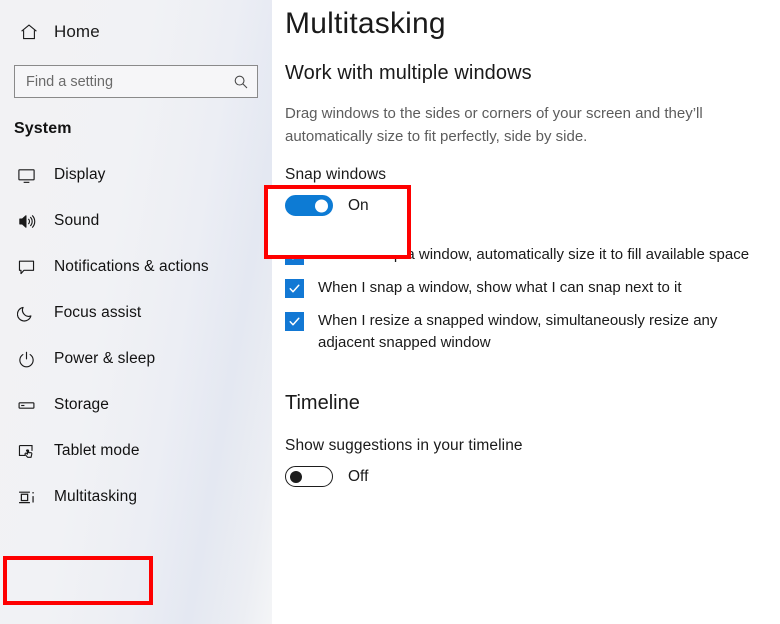 This screenshot has width=780, height=624. Describe the element at coordinates (26, 359) in the screenshot. I see `power-icon` at that location.